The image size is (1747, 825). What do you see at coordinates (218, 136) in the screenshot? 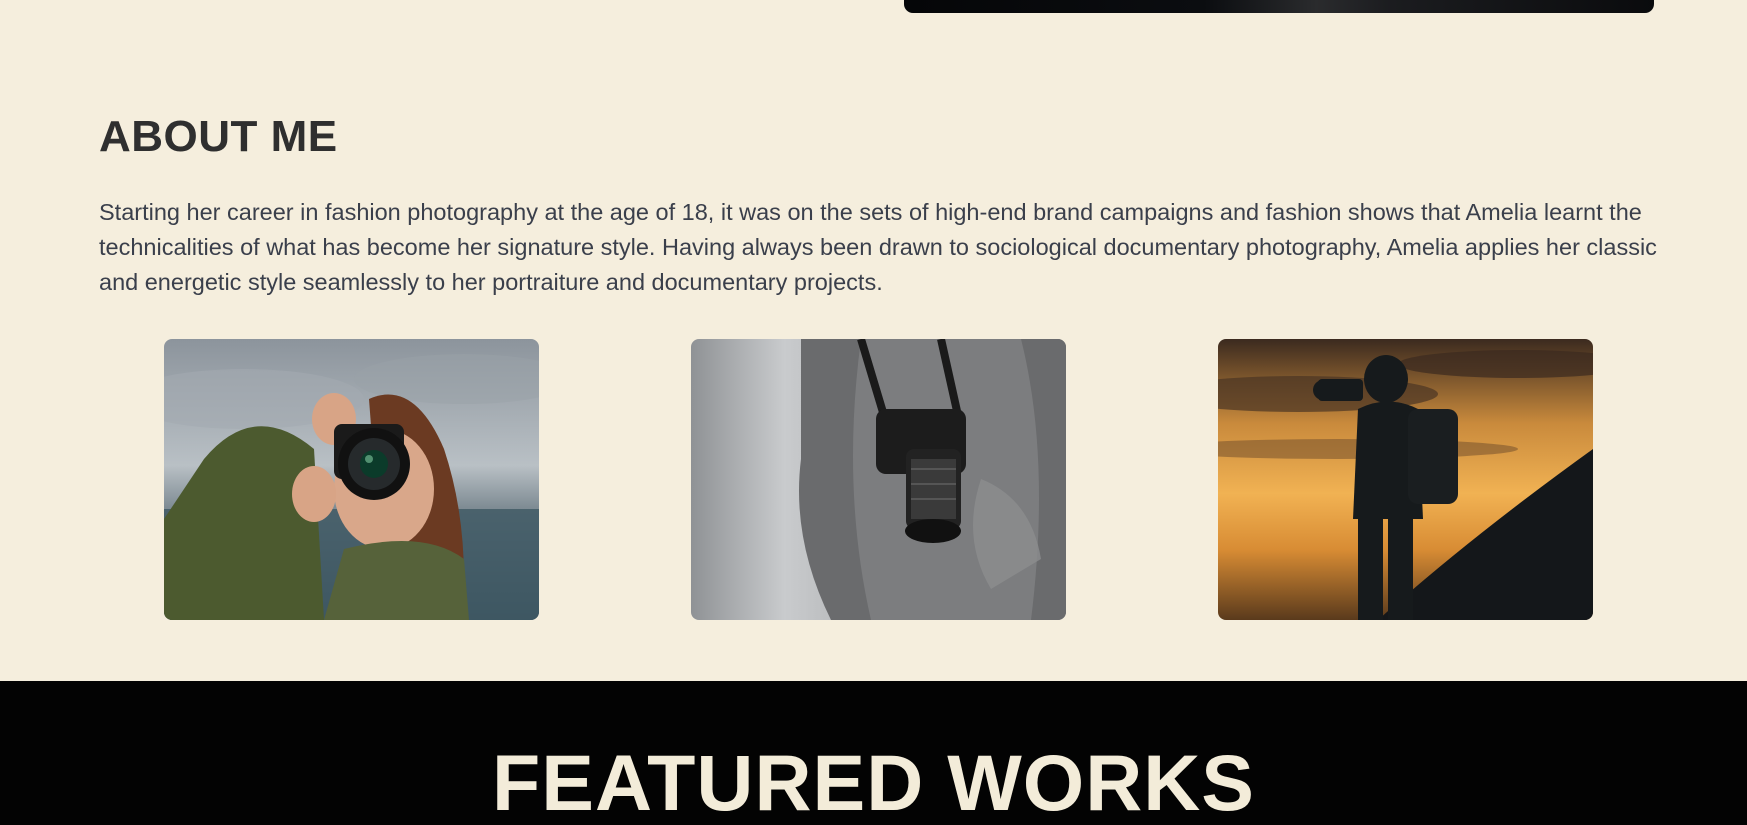
I see `about-heading: ABOUT ME` at bounding box center [218, 136].